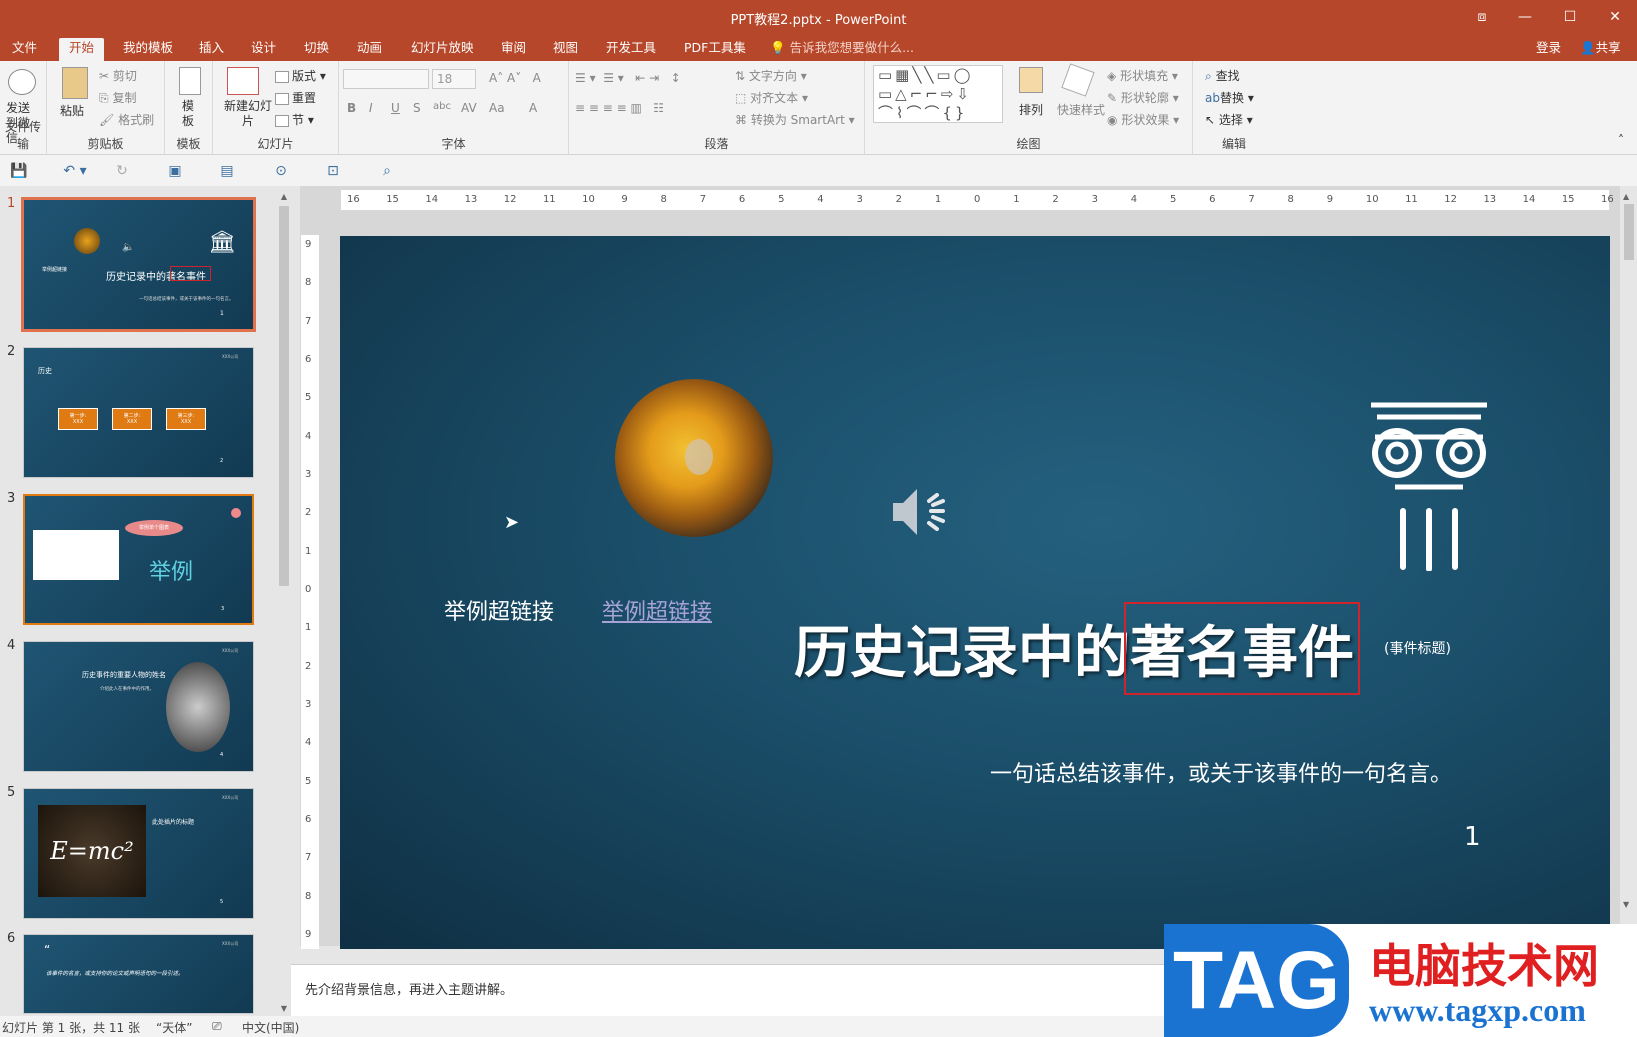 This screenshot has width=1637, height=1037. What do you see at coordinates (1570, 17) in the screenshot?
I see `maximize-button: ☐` at bounding box center [1570, 17].